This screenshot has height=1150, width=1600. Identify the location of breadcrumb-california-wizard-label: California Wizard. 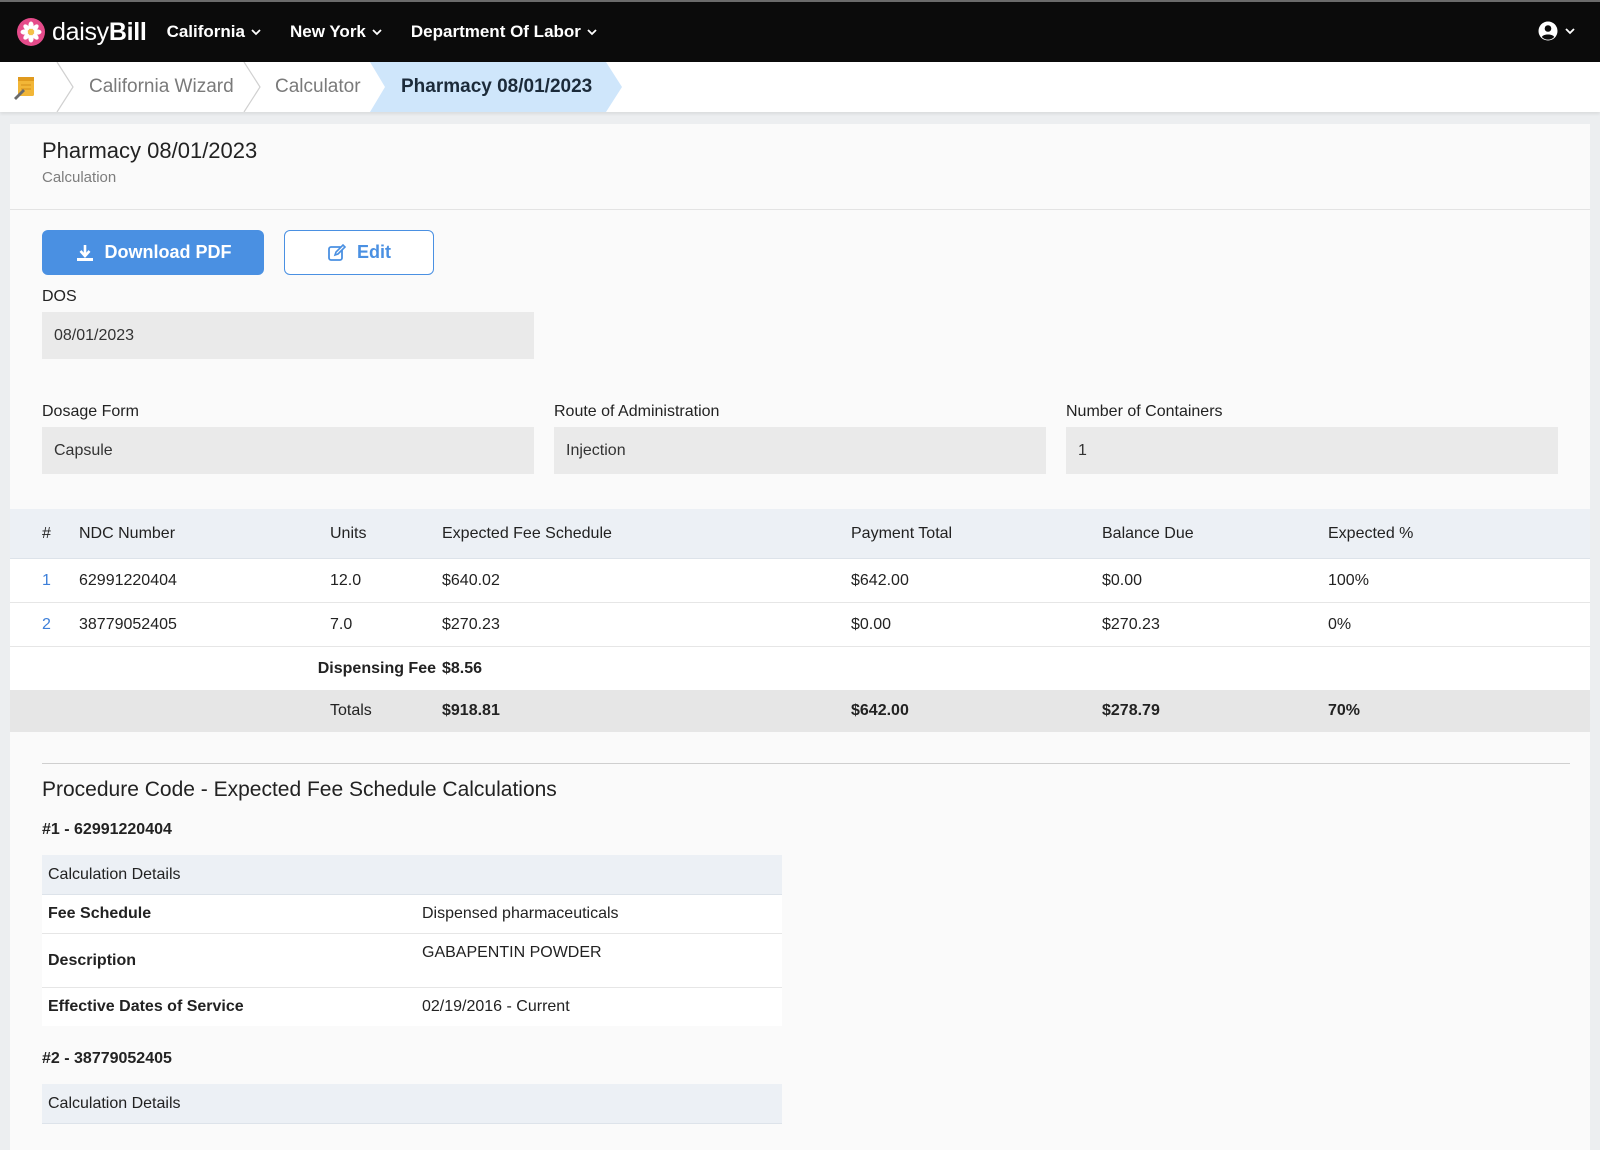
(161, 86).